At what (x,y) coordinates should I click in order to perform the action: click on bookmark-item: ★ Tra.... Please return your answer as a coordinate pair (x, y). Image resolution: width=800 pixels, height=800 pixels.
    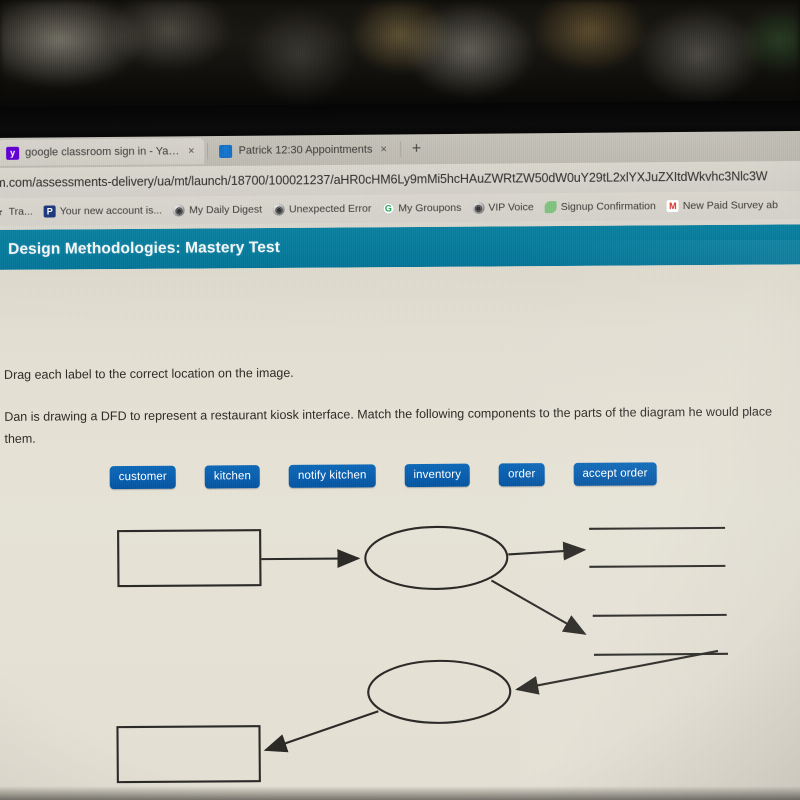
    Looking at the image, I should click on (16, 212).